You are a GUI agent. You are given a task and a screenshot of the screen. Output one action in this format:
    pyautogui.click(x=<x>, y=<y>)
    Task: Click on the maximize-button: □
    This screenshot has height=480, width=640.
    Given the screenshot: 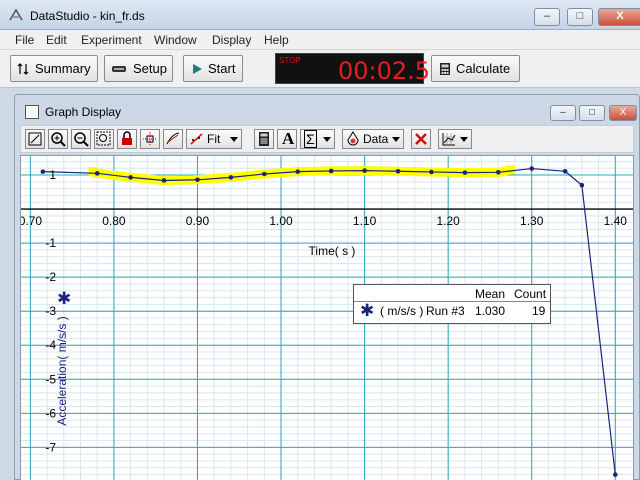 What is the action you would take?
    pyautogui.click(x=580, y=17)
    